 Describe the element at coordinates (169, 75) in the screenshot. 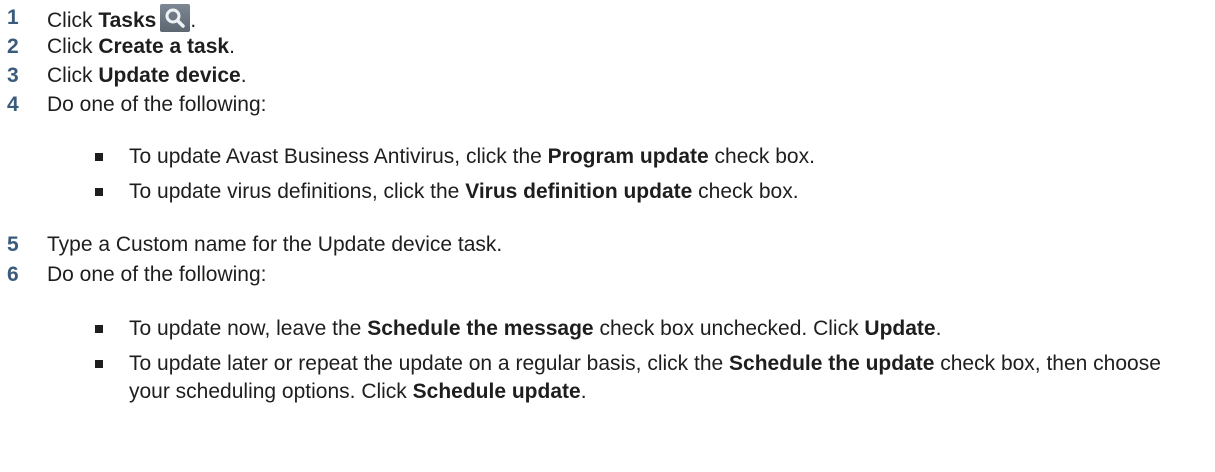

I see `ui-term: Update device` at that location.